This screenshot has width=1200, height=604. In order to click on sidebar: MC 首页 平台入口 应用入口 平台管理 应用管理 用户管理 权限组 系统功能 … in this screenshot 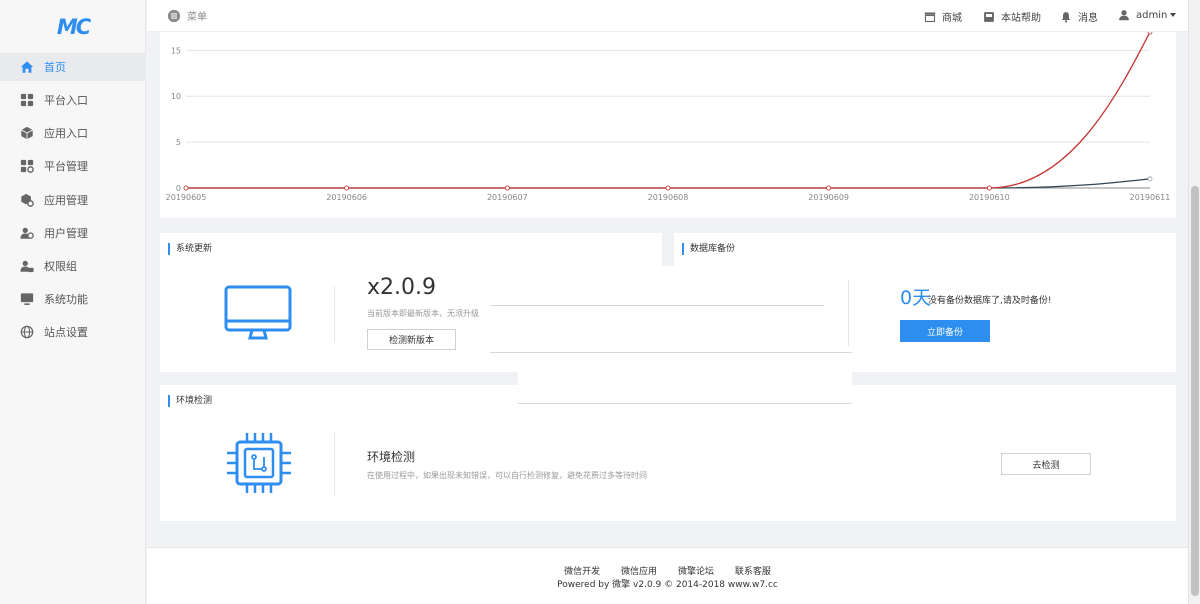, I will do `click(73, 302)`.